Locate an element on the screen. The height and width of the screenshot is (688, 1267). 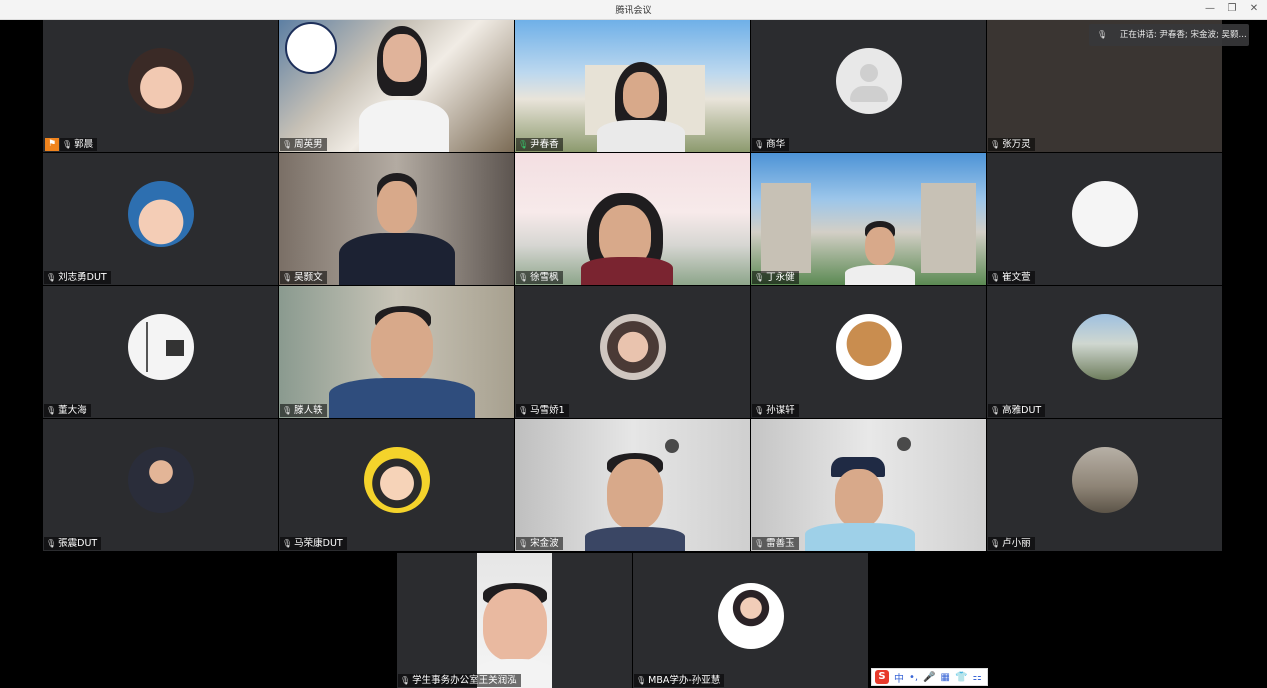
participant-tile: ⚑ 🎙 郭晨 is located at coordinates (160, 86).